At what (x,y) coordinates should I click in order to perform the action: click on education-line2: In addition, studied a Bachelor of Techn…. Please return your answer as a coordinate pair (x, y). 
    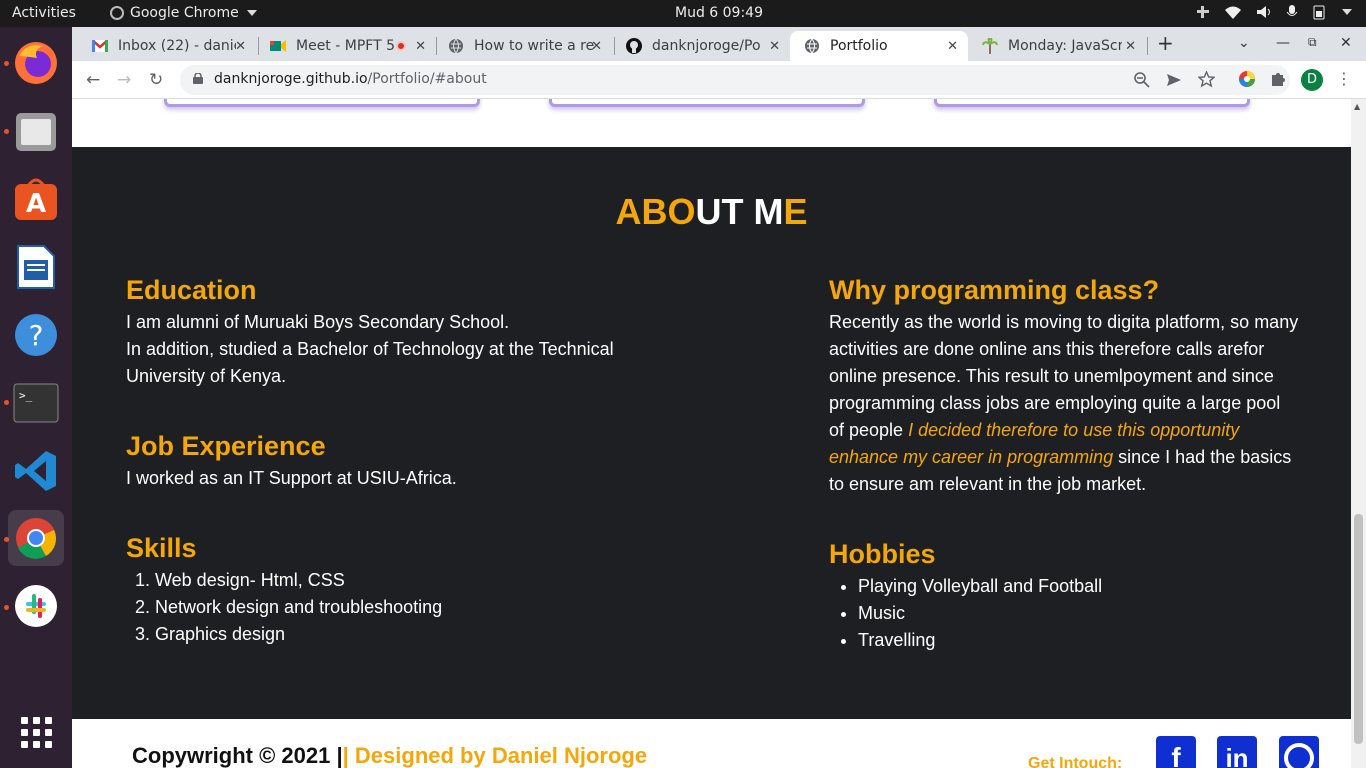
    Looking at the image, I should click on (370, 362).